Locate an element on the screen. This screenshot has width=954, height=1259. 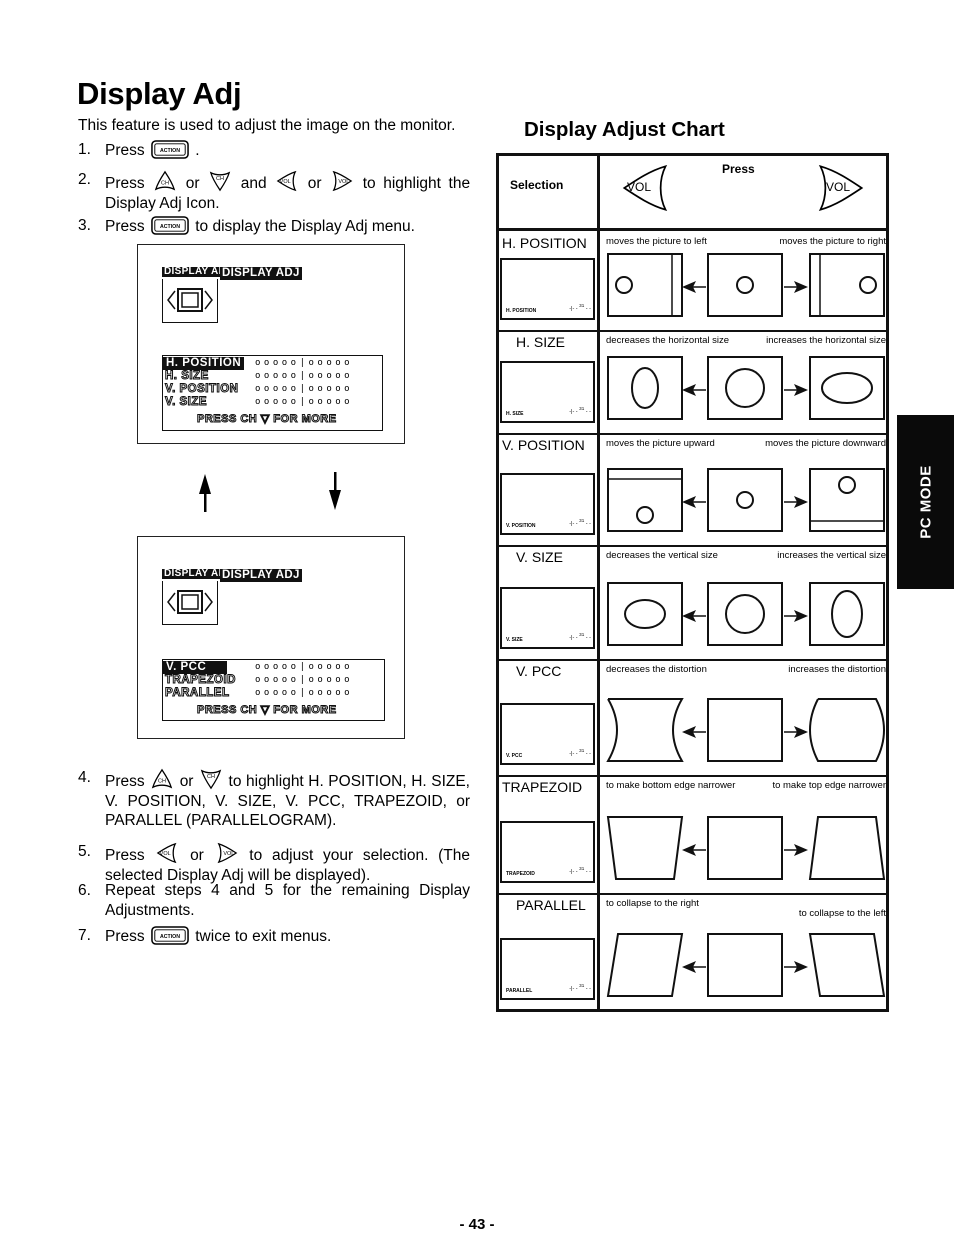
osd-header: DISPLAY ADJ is located at coordinates (261, 575).